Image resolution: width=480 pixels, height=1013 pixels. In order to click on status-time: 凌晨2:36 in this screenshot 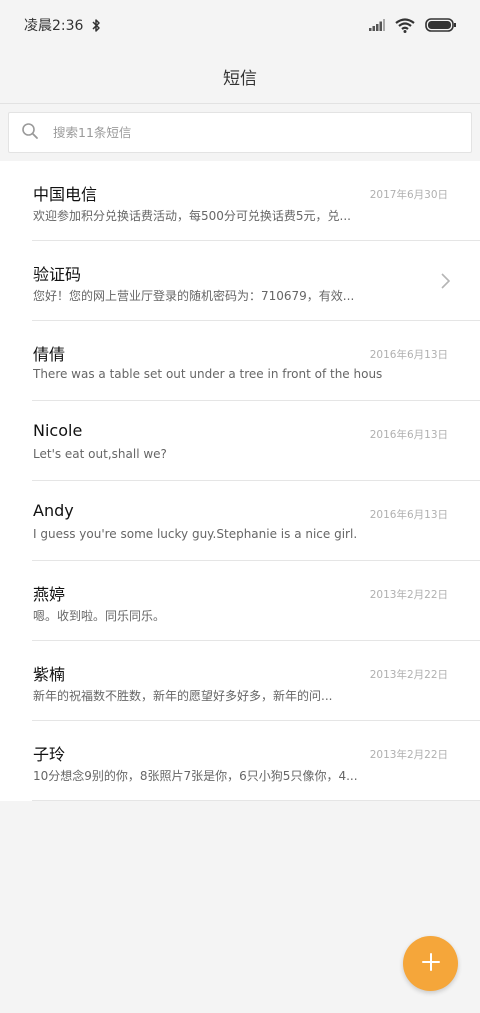, I will do `click(54, 26)`.